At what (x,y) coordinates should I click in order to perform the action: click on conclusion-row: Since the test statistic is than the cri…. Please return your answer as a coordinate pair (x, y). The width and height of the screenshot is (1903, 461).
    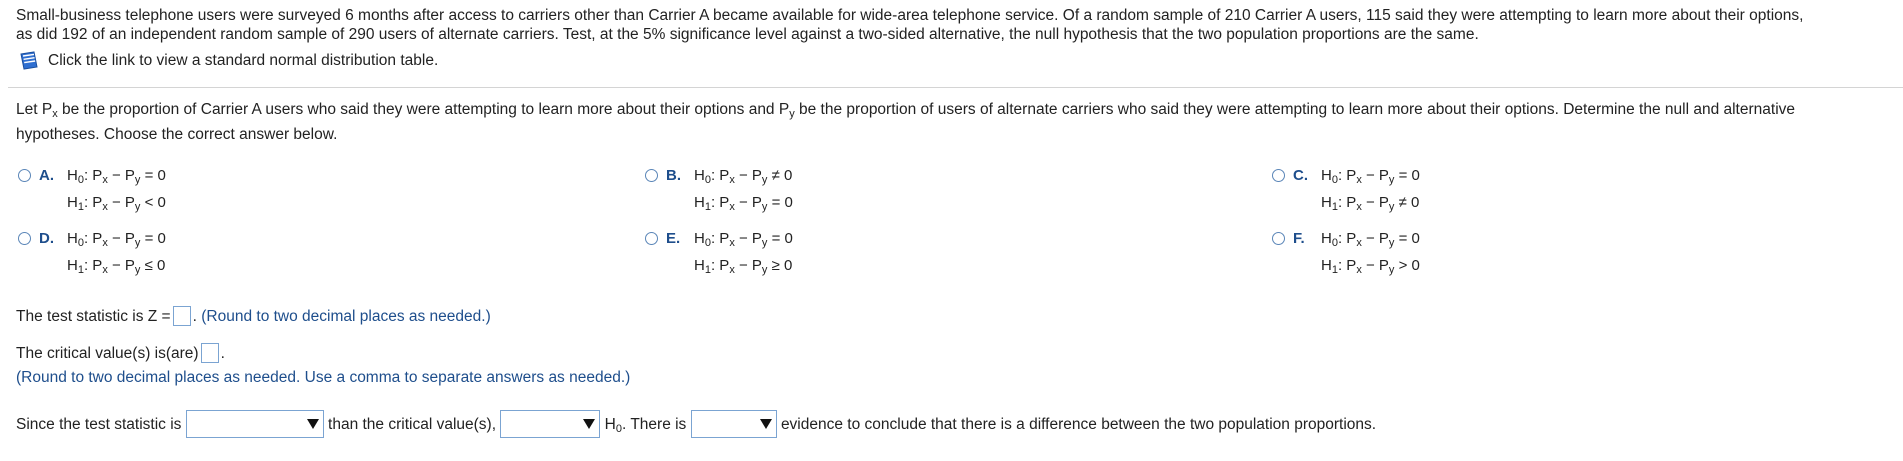
    Looking at the image, I should click on (696, 424).